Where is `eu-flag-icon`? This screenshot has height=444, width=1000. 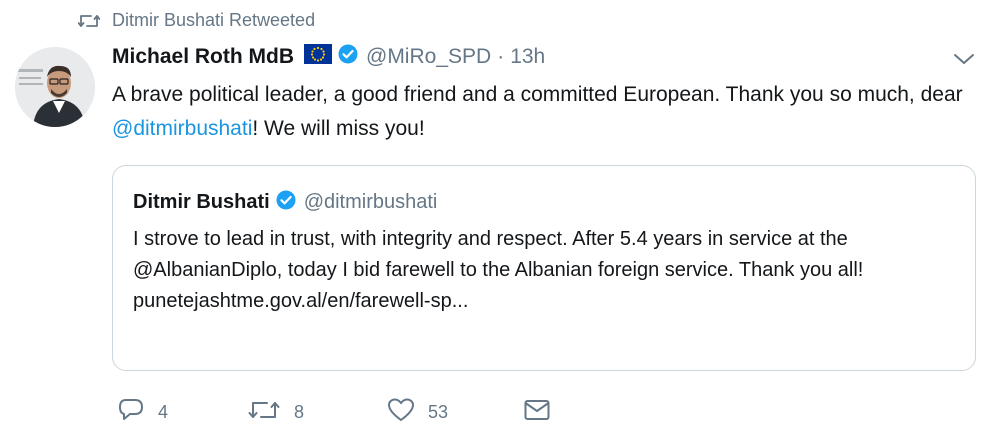 eu-flag-icon is located at coordinates (318, 56).